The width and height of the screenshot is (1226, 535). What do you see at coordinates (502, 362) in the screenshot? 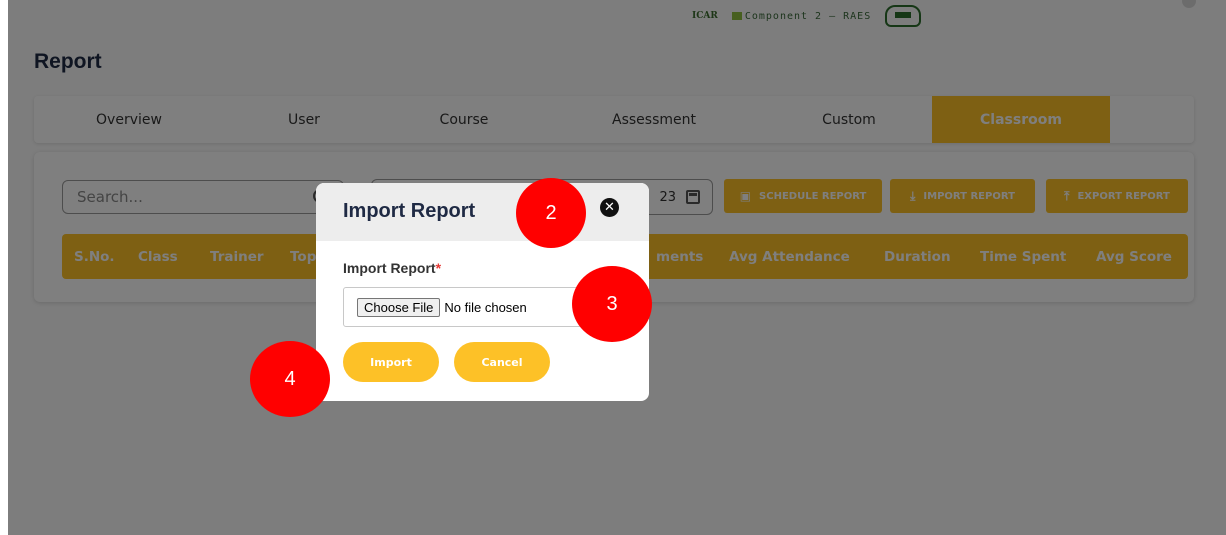
I see `cancel-button: Cancel` at bounding box center [502, 362].